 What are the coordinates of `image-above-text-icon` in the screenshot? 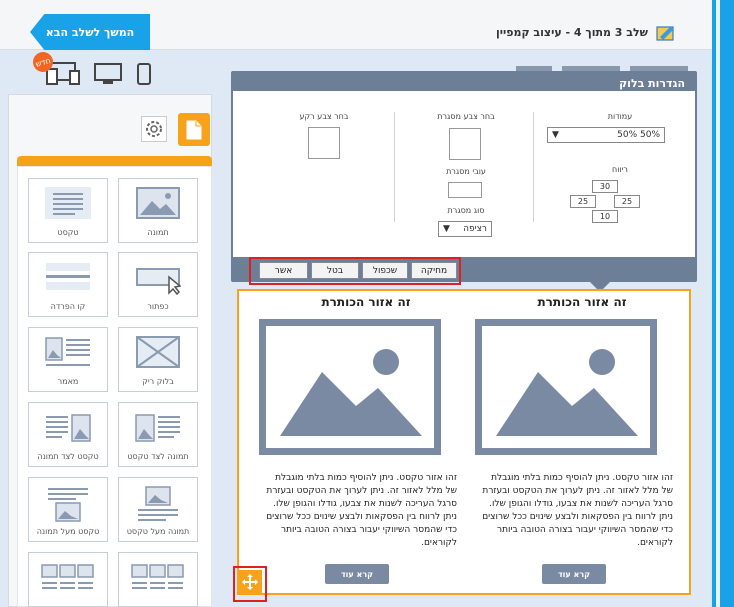 It's located at (158, 503).